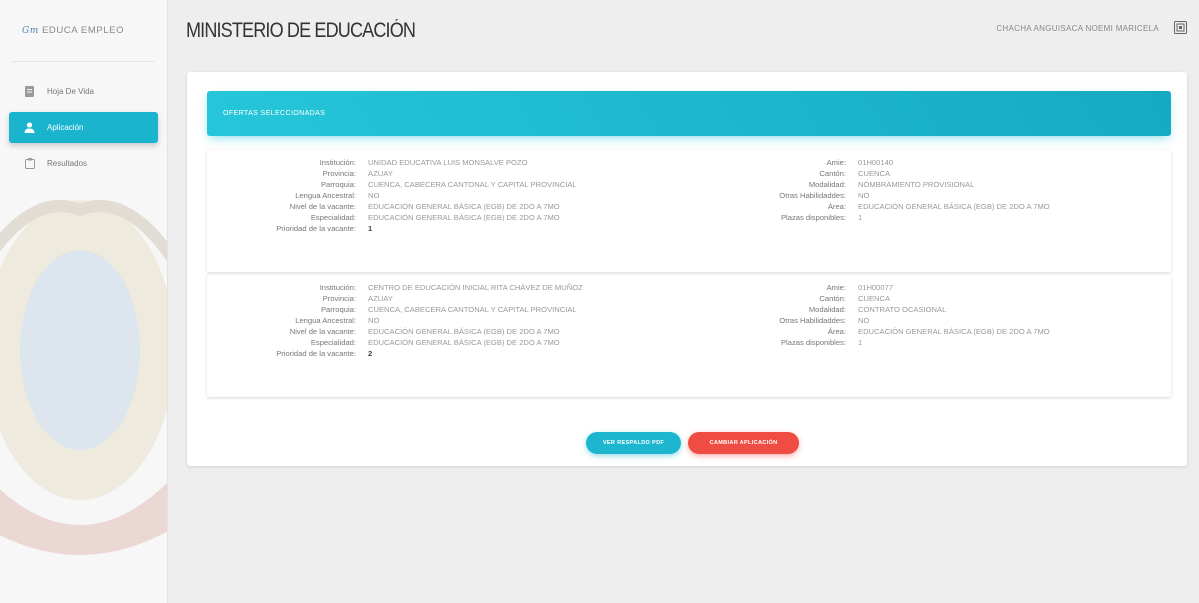 The image size is (1199, 603). I want to click on user-name: CHACHA ANGUISACA NOEMI MARICELA, so click(1077, 28).